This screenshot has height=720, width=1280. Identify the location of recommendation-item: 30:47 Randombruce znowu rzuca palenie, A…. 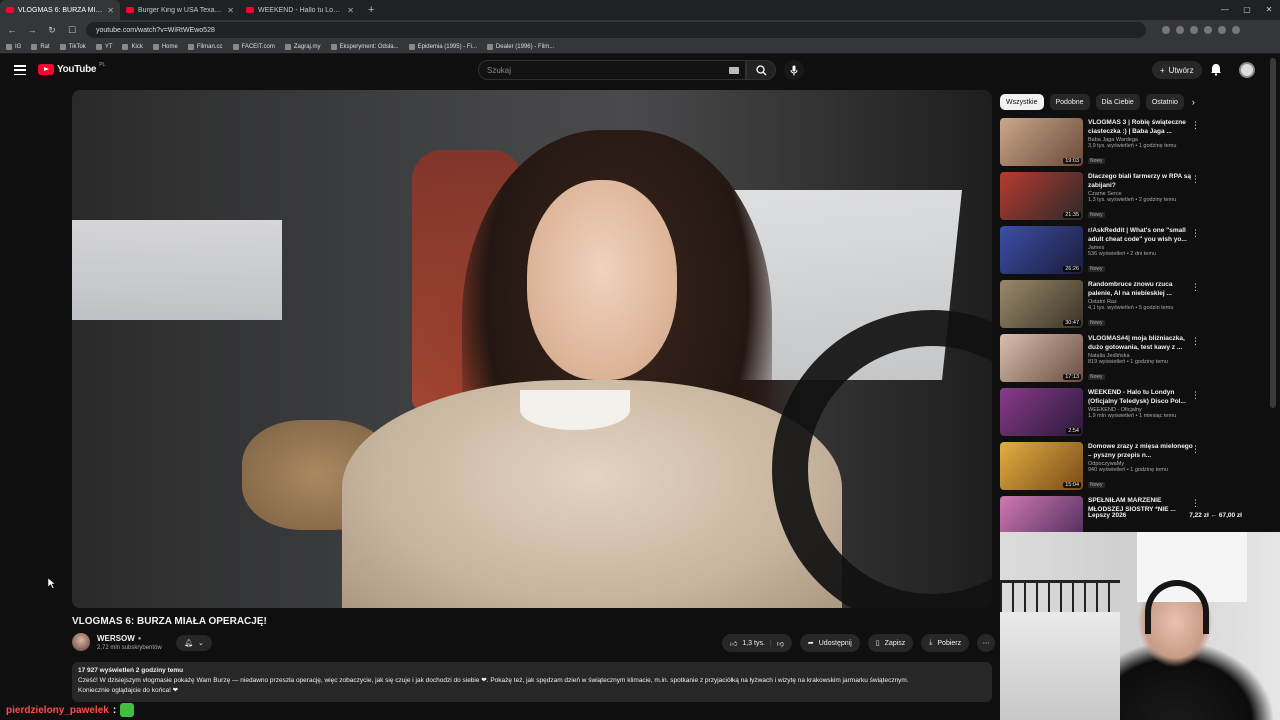
(1102, 307).